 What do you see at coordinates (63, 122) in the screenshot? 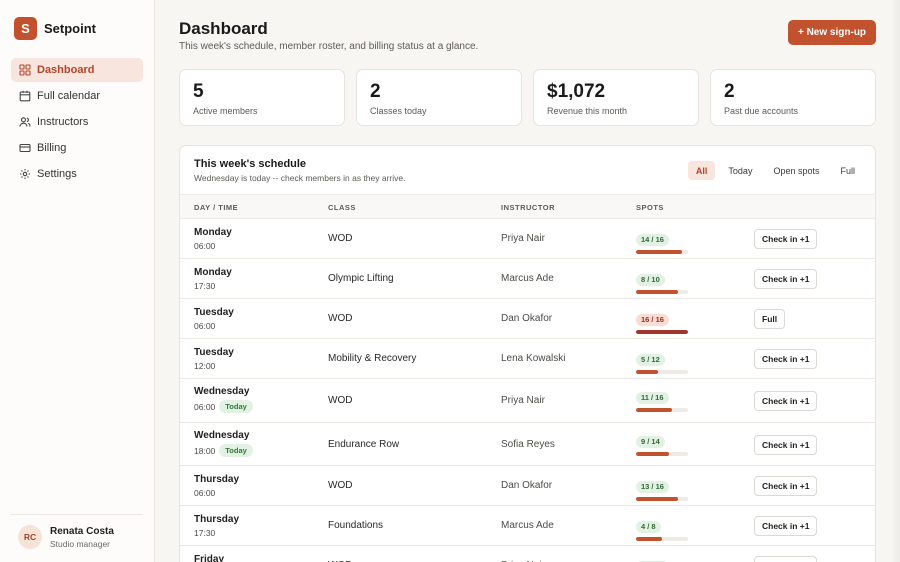
I see `sidebar-item-label: Instructors` at bounding box center [63, 122].